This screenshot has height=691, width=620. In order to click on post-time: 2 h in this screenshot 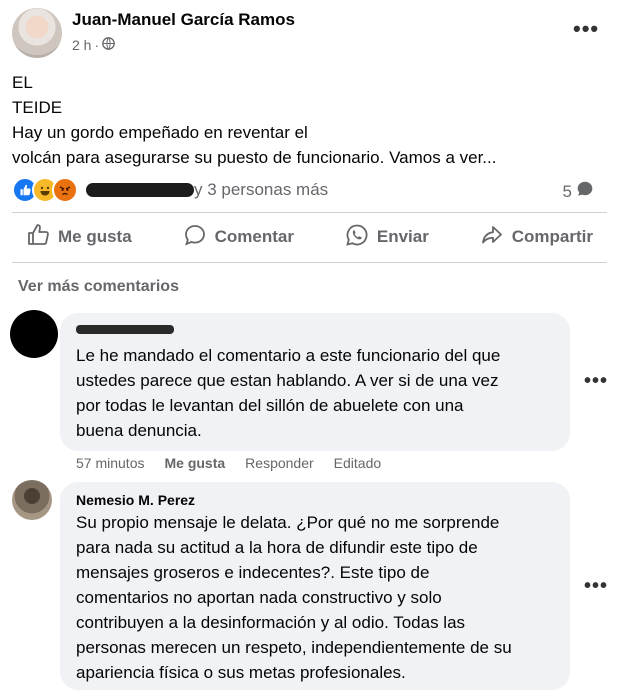, I will do `click(81, 45)`.